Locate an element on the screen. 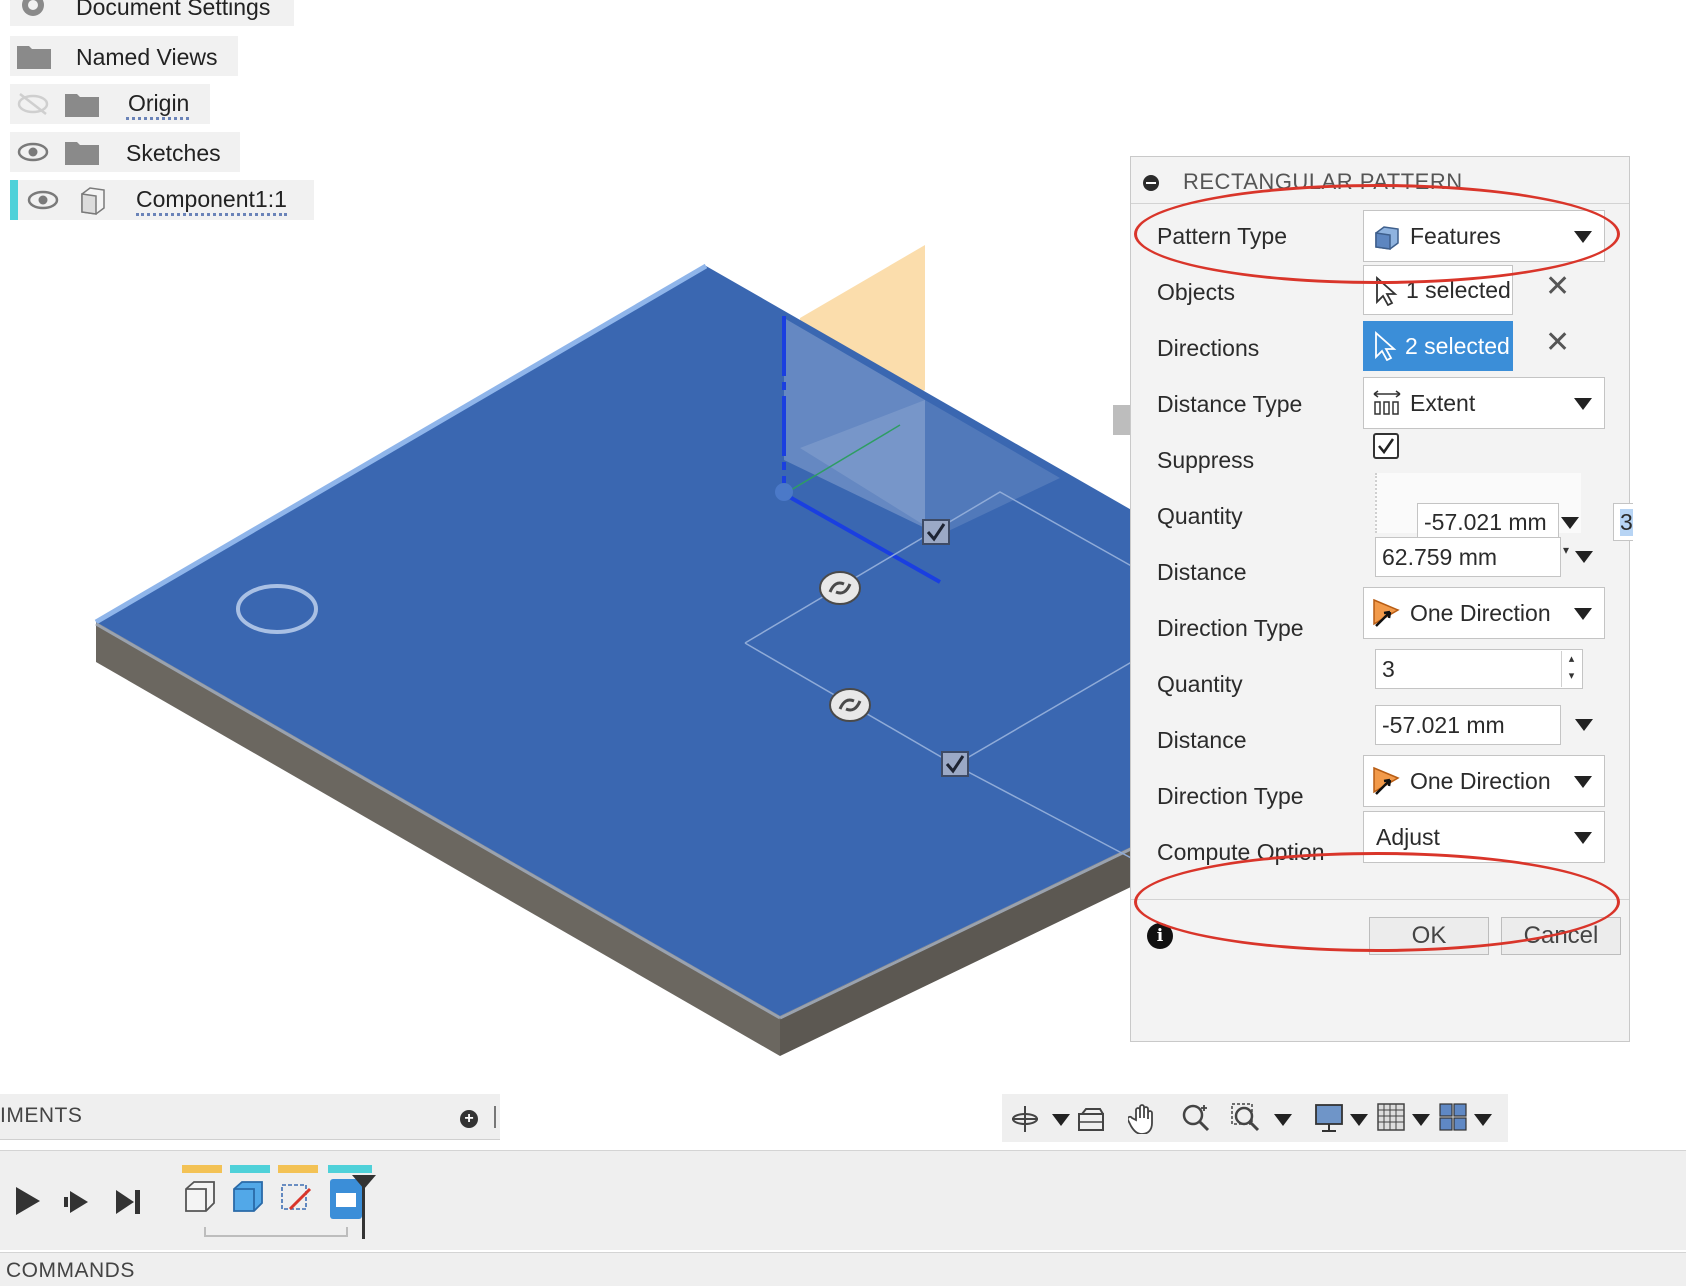  comments-panel-label: IMENTS is located at coordinates (41, 1115).